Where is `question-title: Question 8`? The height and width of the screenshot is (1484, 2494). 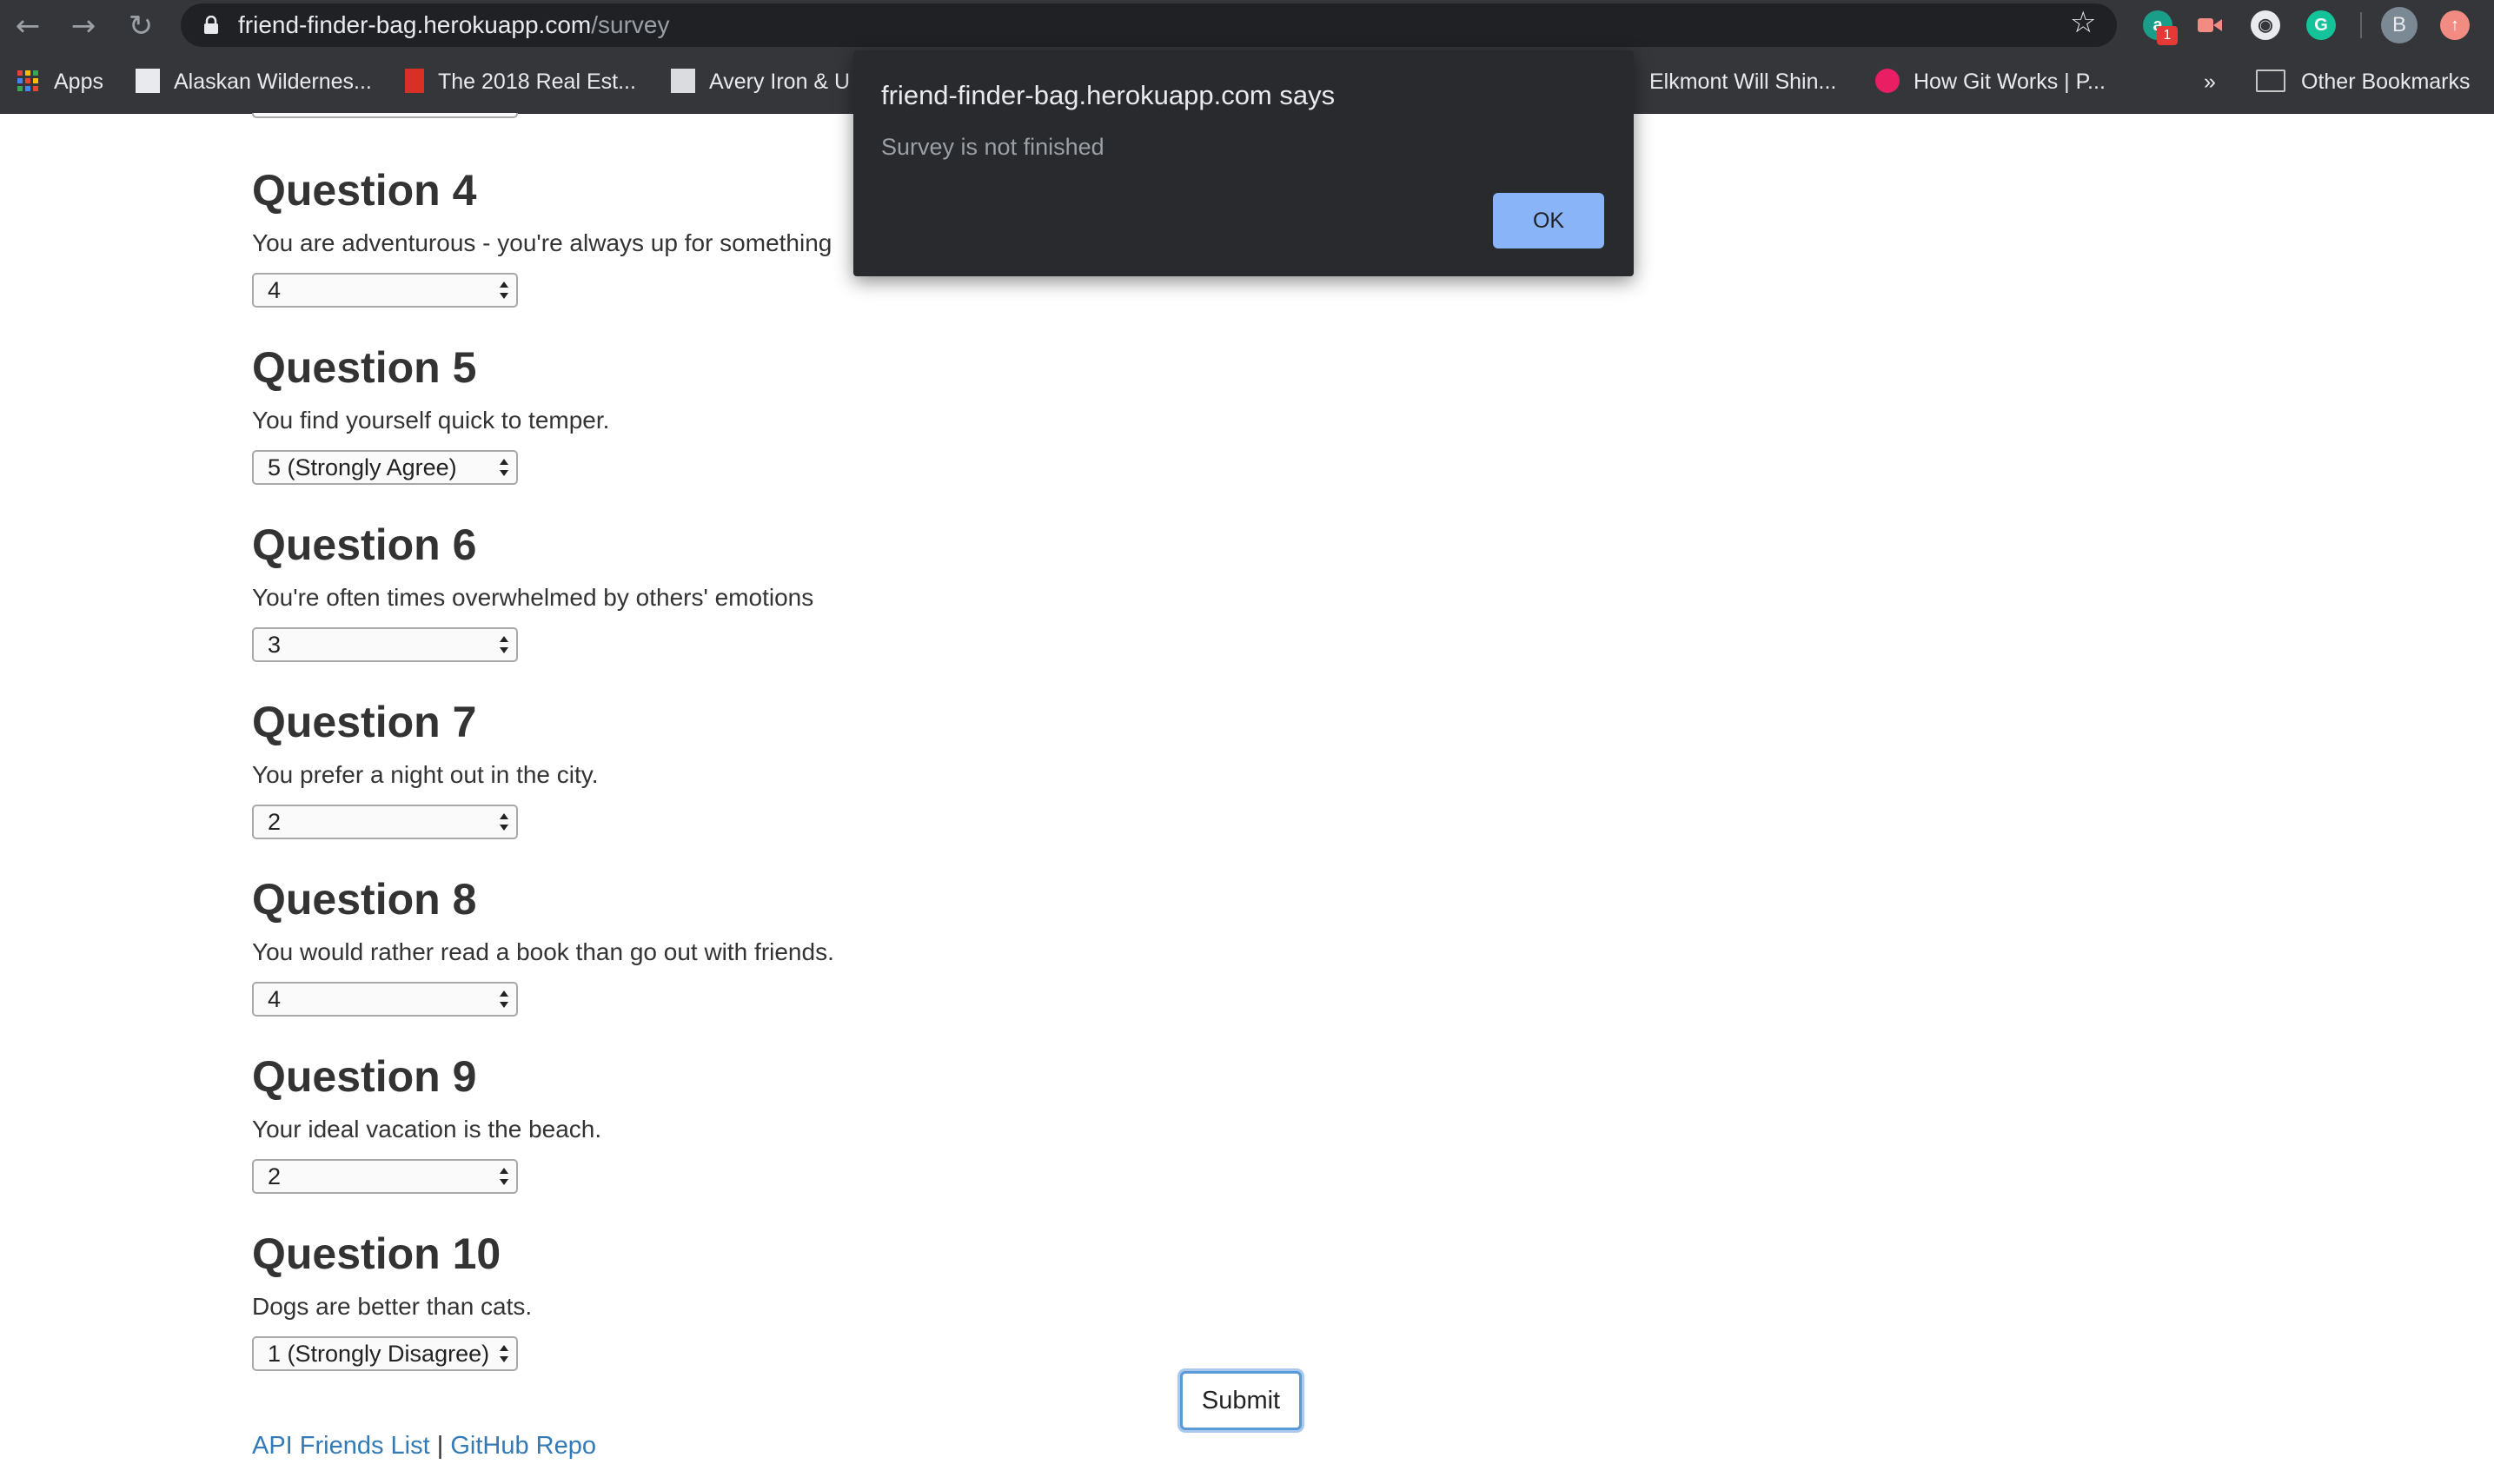
question-title: Question 8 is located at coordinates (365, 899).